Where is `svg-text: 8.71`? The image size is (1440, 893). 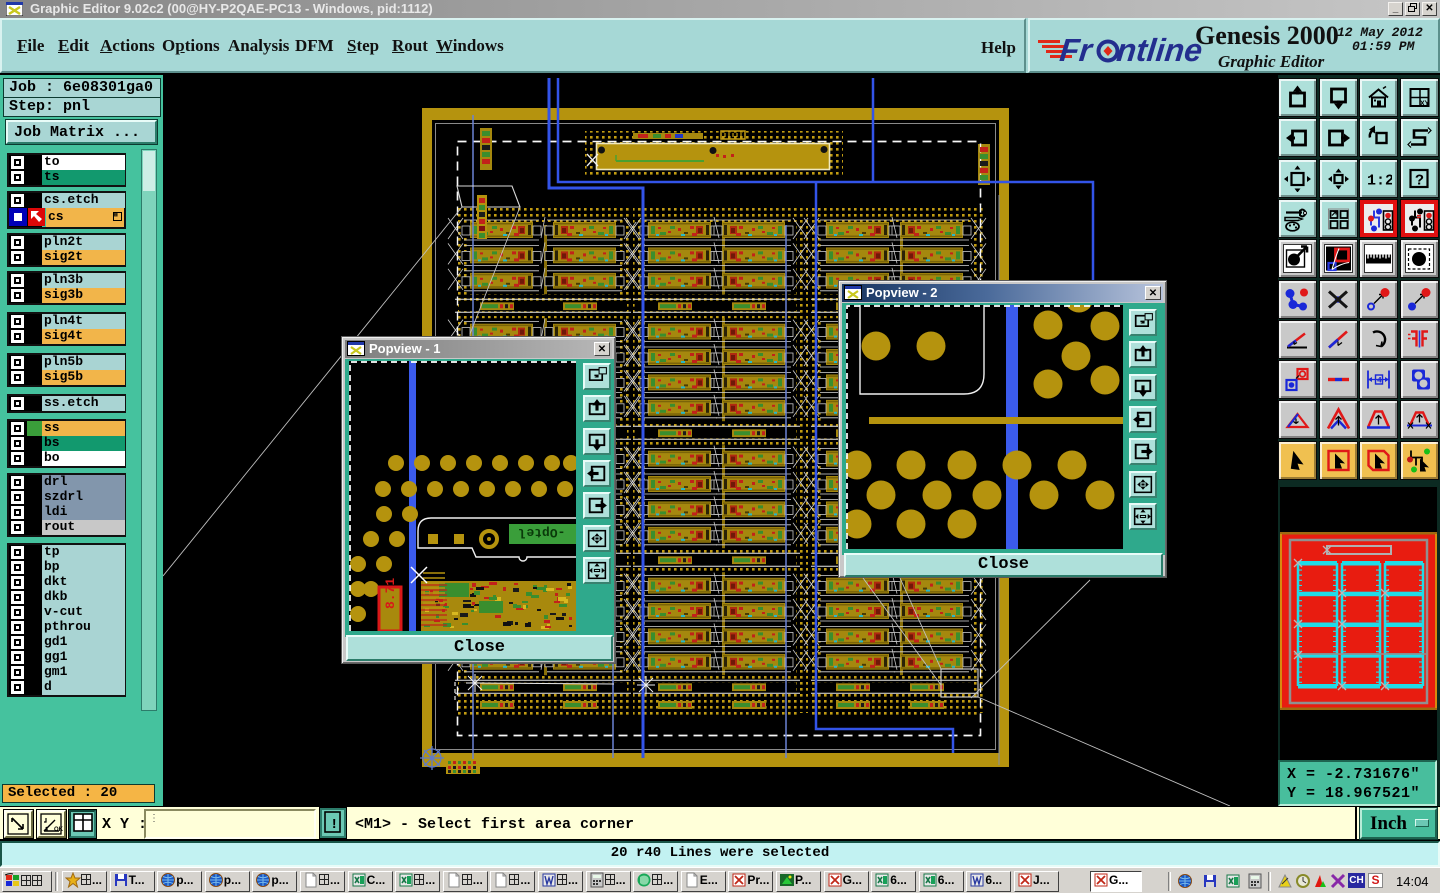 svg-text: 8.71 is located at coordinates (390, 593).